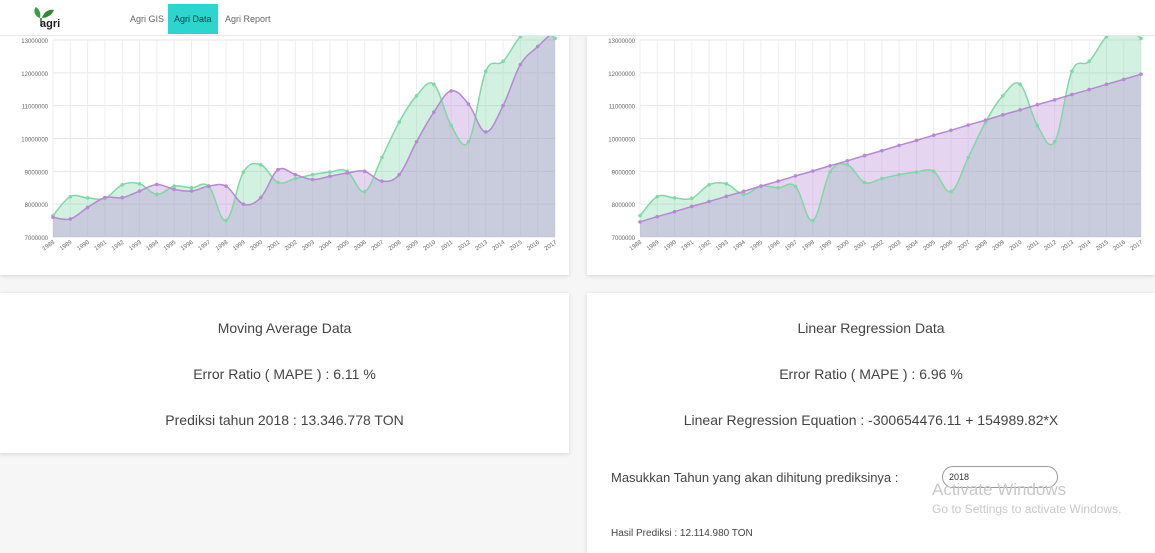 The image size is (1155, 553). What do you see at coordinates (308, 245) in the screenshot?
I see `x-tick-label: 2003` at bounding box center [308, 245].